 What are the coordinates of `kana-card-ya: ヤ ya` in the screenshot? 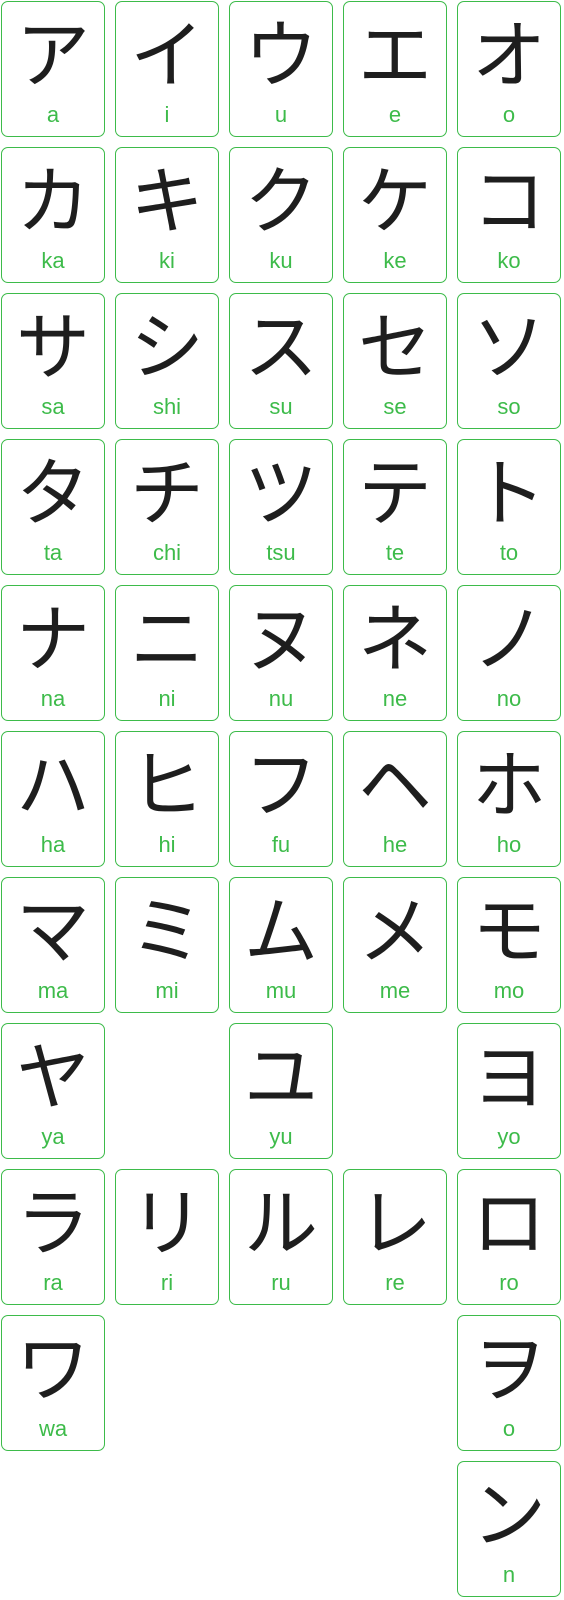 It's located at (53, 1091).